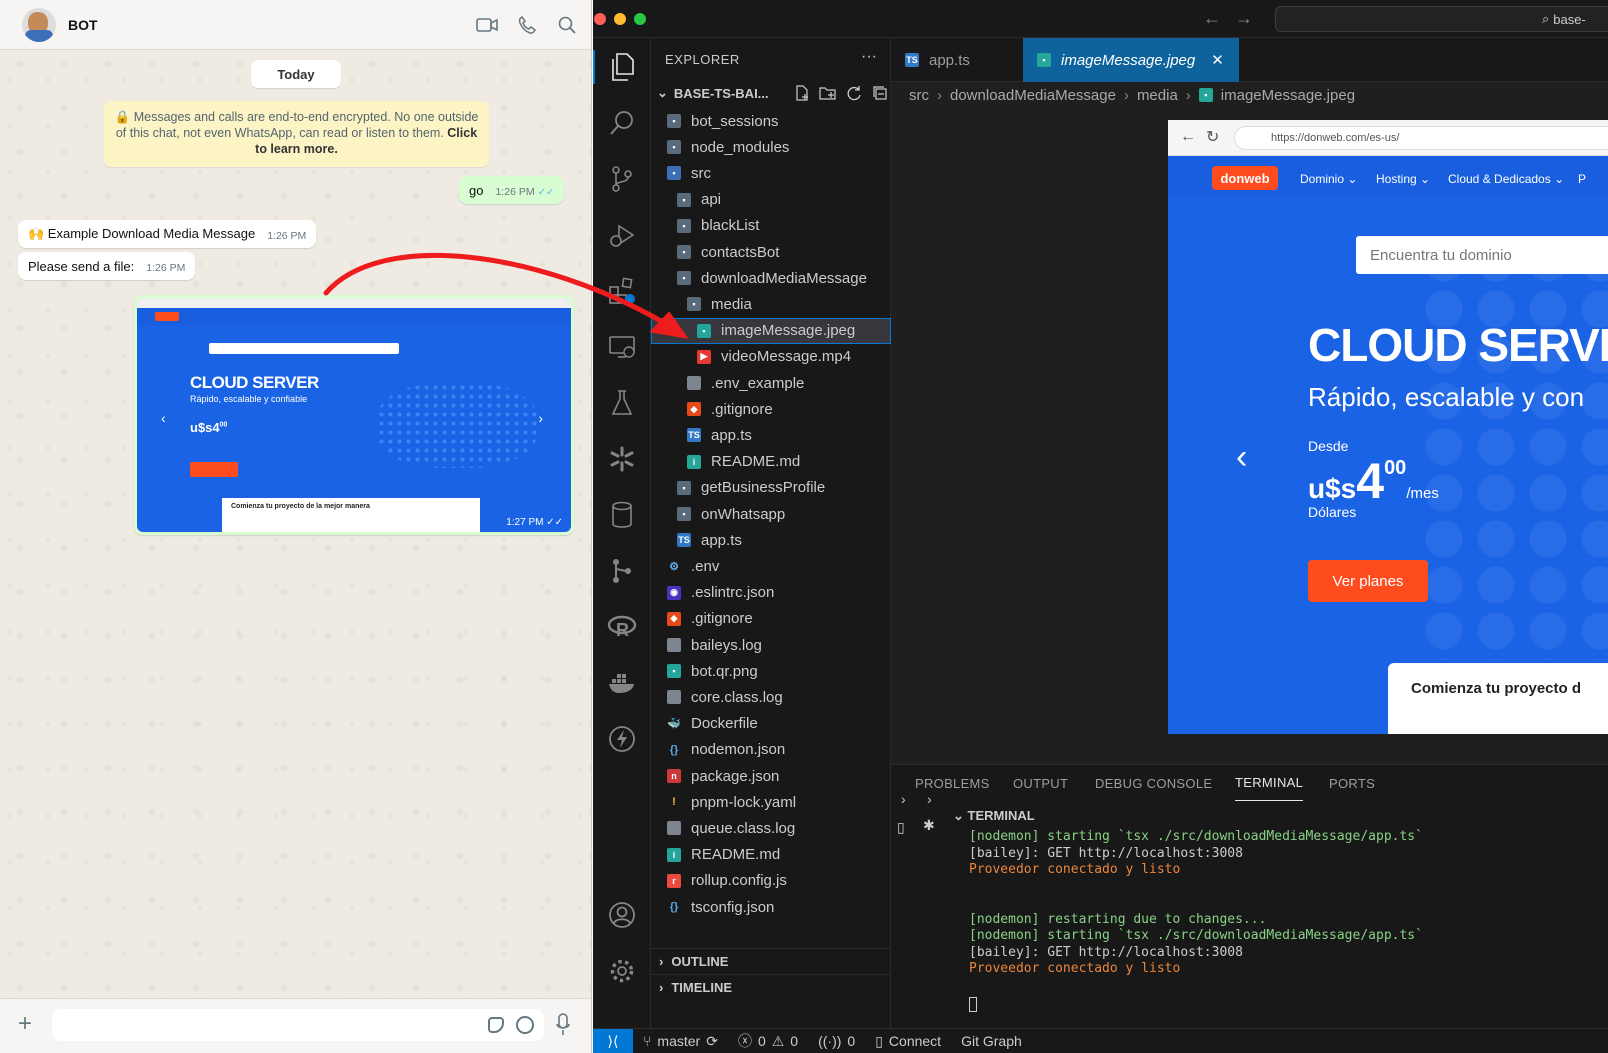 The height and width of the screenshot is (1053, 1608). What do you see at coordinates (771, 200) in the screenshot?
I see `tree-item: ▪ api` at bounding box center [771, 200].